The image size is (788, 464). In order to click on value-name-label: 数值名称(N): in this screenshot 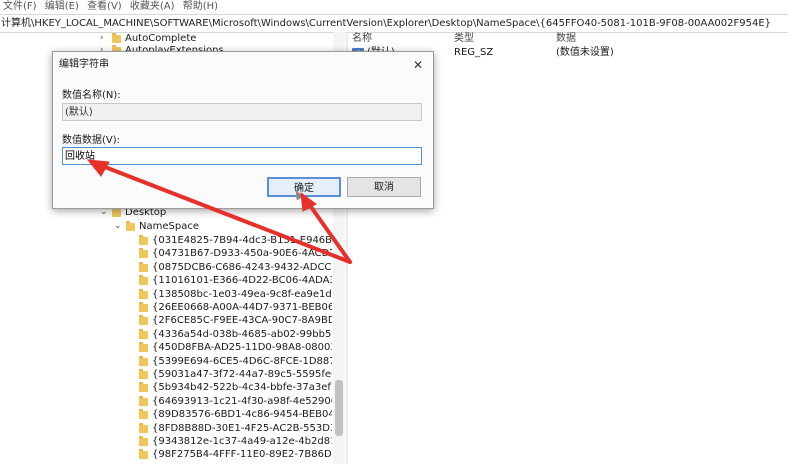, I will do `click(91, 95)`.